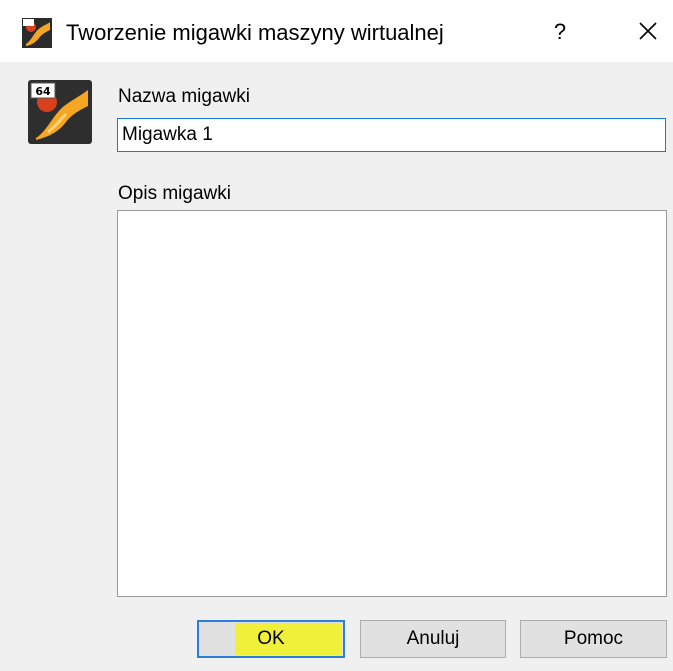 The height and width of the screenshot is (671, 673). I want to click on help-button: ?, so click(560, 32).